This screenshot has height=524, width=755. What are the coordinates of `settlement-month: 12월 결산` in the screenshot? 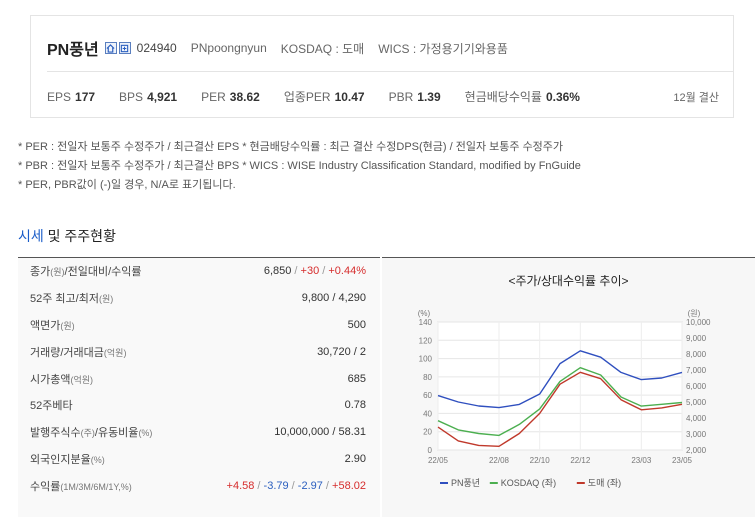 It's located at (696, 97).